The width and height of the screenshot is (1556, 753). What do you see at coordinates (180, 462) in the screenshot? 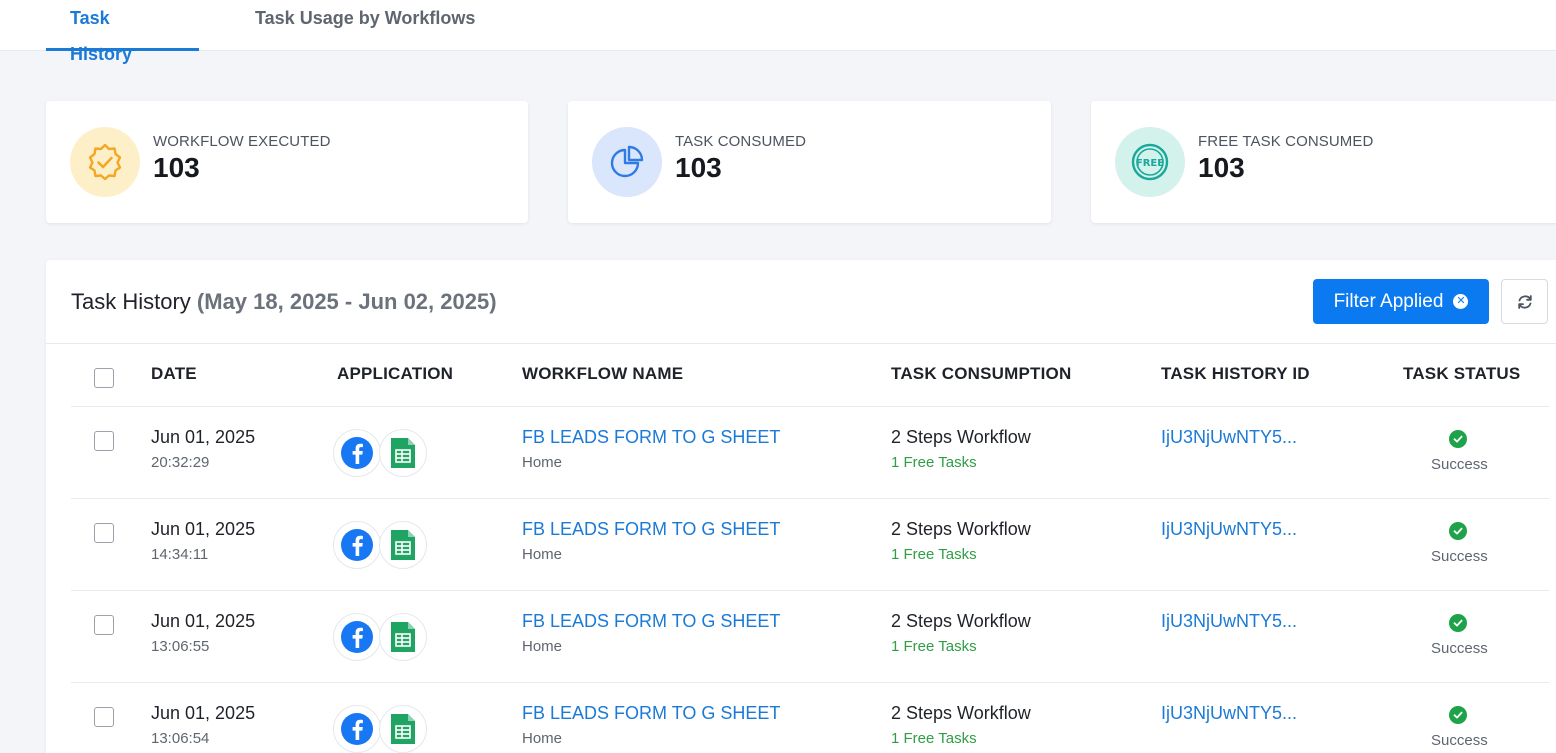
I see `row-time: 20:32:29` at bounding box center [180, 462].